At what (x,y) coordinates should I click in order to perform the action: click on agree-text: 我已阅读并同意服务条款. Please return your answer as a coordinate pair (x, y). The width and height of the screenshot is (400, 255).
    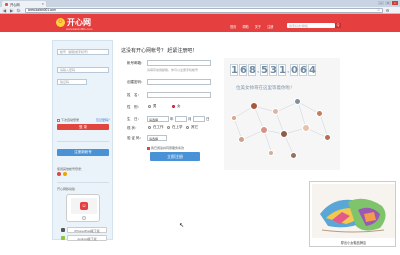
    Looking at the image, I should click on (167, 148).